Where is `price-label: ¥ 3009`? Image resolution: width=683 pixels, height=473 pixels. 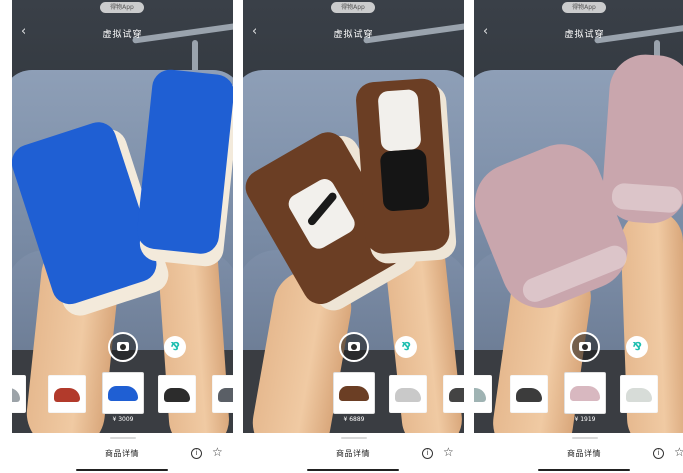 price-label: ¥ 3009 is located at coordinates (123, 419).